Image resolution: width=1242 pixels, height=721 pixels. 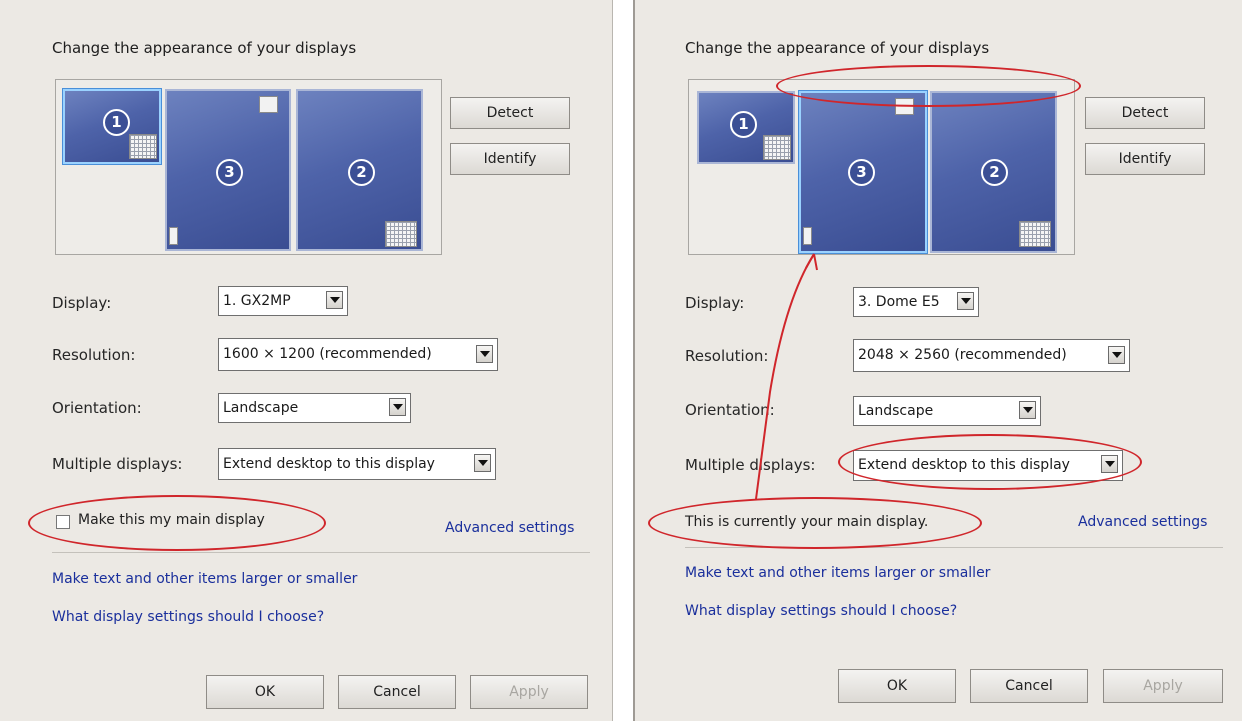 What do you see at coordinates (786, 376) in the screenshot?
I see `annotation-arrow` at bounding box center [786, 376].